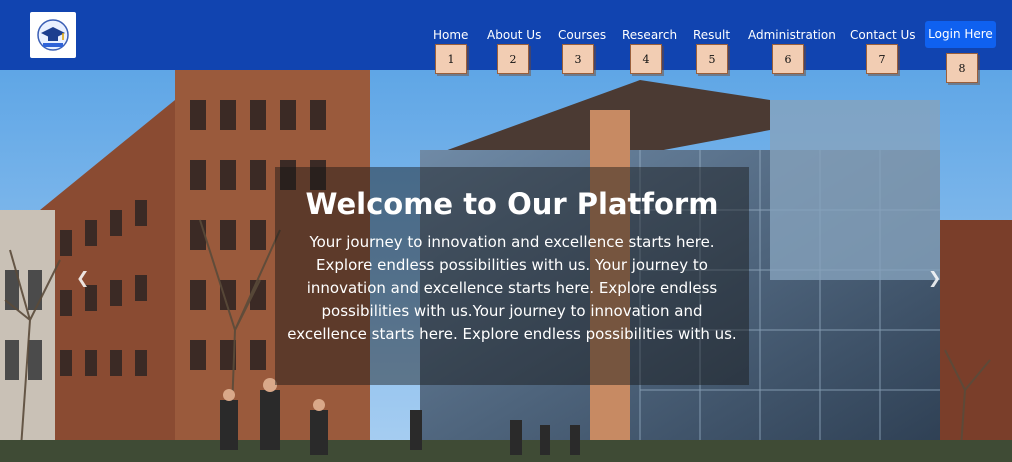 This screenshot has height=462, width=1012. I want to click on site-logo, so click(53, 35).